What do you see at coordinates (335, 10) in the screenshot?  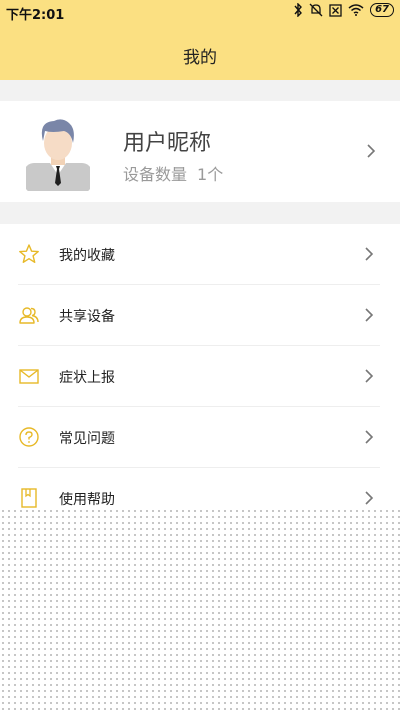 I see `sim-off-icon` at bounding box center [335, 10].